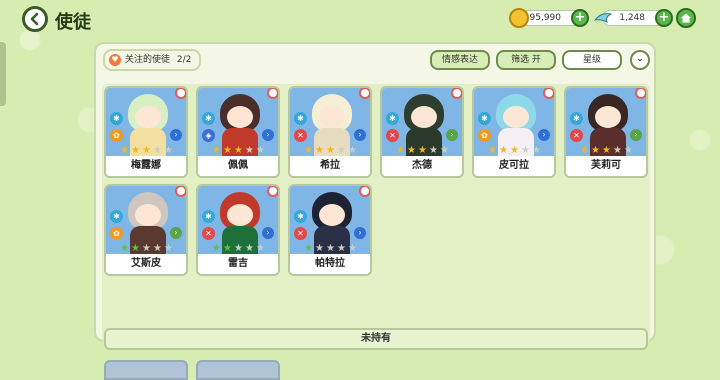 This screenshot has height=380, width=720. I want to click on add-gem-button: +, so click(664, 18).